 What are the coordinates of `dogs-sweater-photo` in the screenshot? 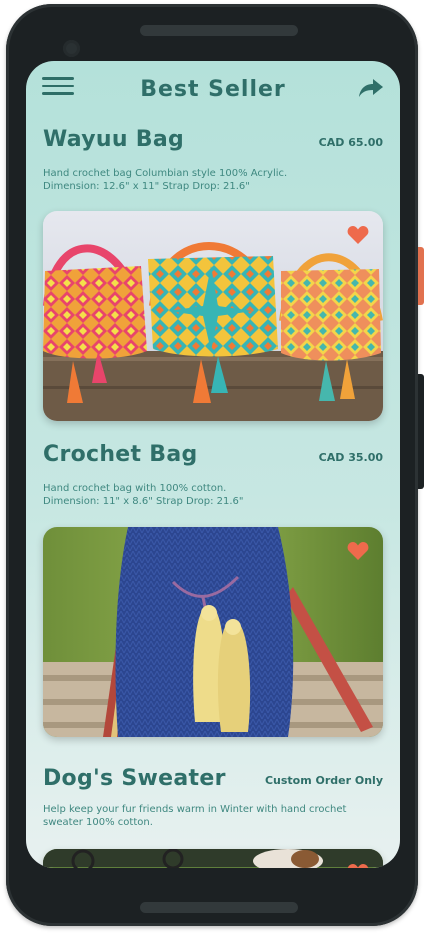 It's located at (213, 858).